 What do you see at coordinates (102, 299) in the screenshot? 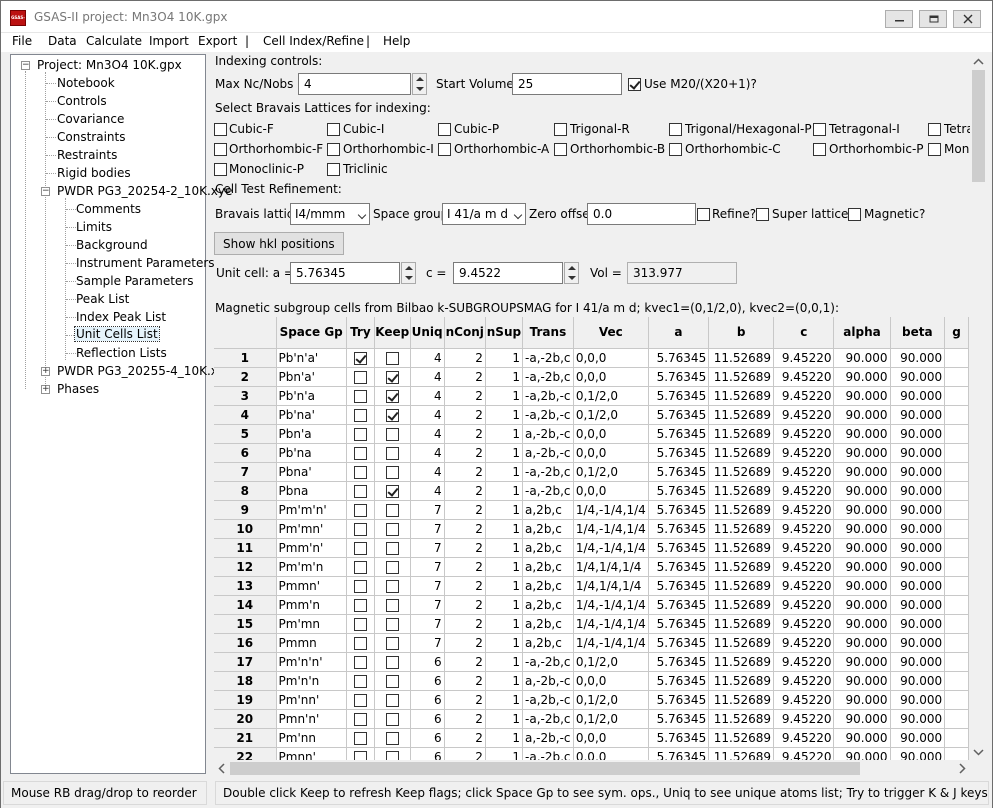
I see `tree-item-peak-list: Peak List` at bounding box center [102, 299].